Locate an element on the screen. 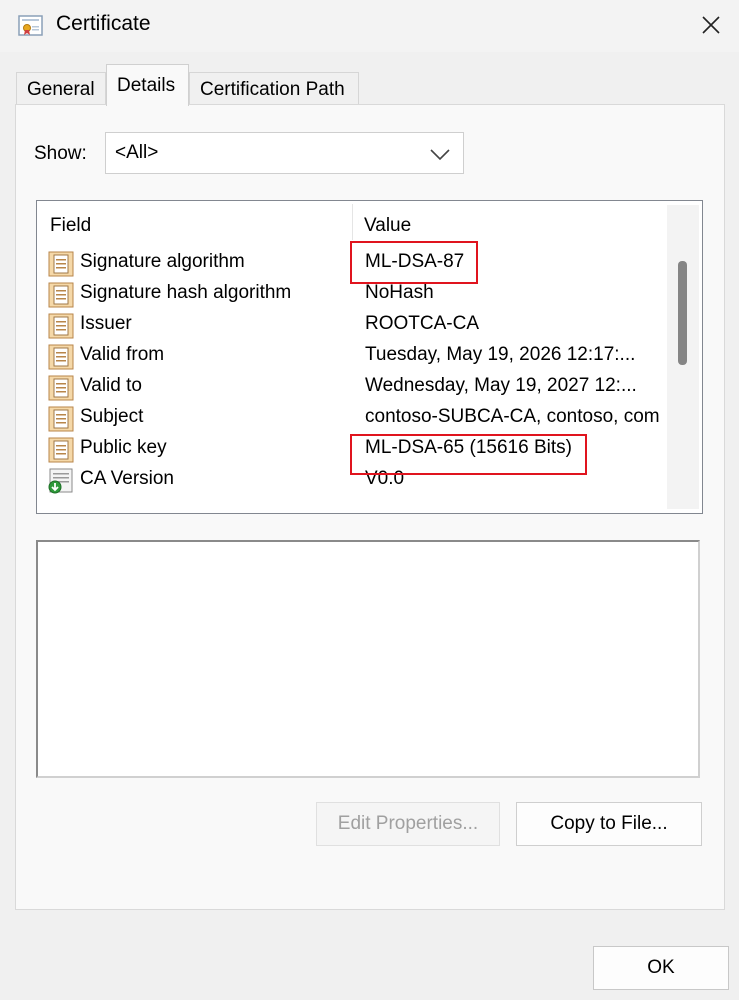  close-icon is located at coordinates (711, 25).